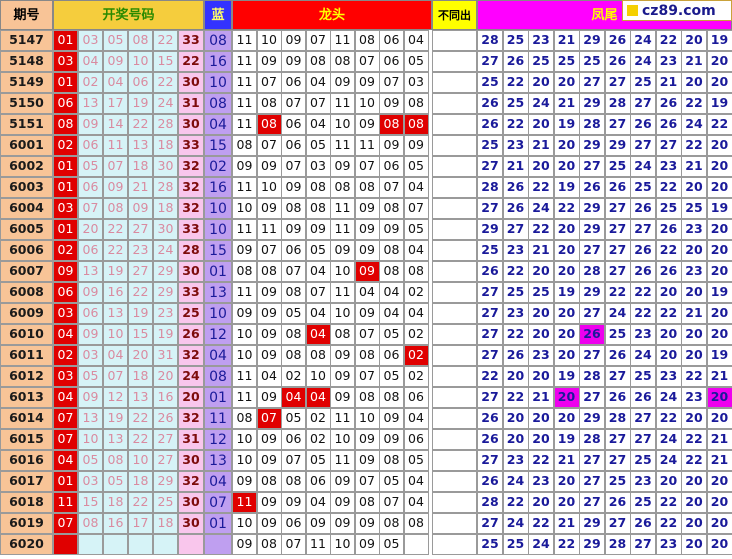 This screenshot has width=732, height=559. What do you see at coordinates (140, 187) in the screenshot?
I see `red-number-cell: 21` at bounding box center [140, 187].